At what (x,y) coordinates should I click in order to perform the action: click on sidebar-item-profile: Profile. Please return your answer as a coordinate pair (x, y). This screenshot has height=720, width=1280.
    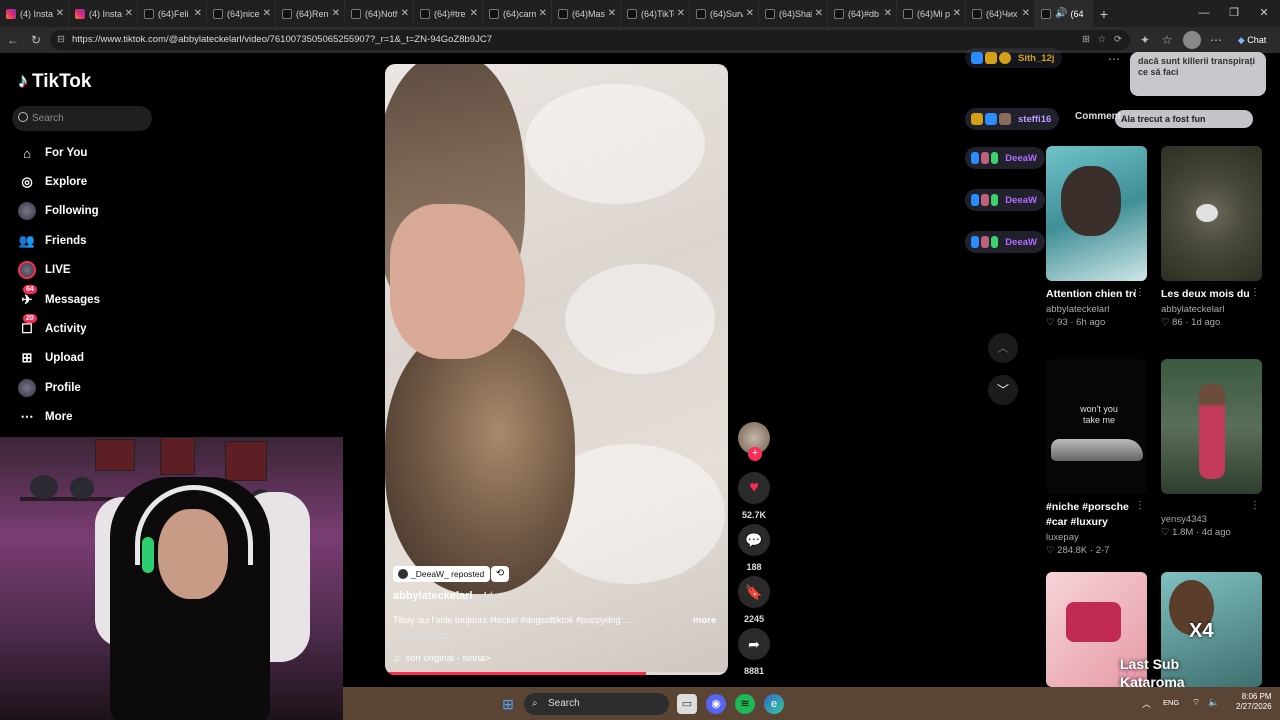
    Looking at the image, I should click on (98, 388).